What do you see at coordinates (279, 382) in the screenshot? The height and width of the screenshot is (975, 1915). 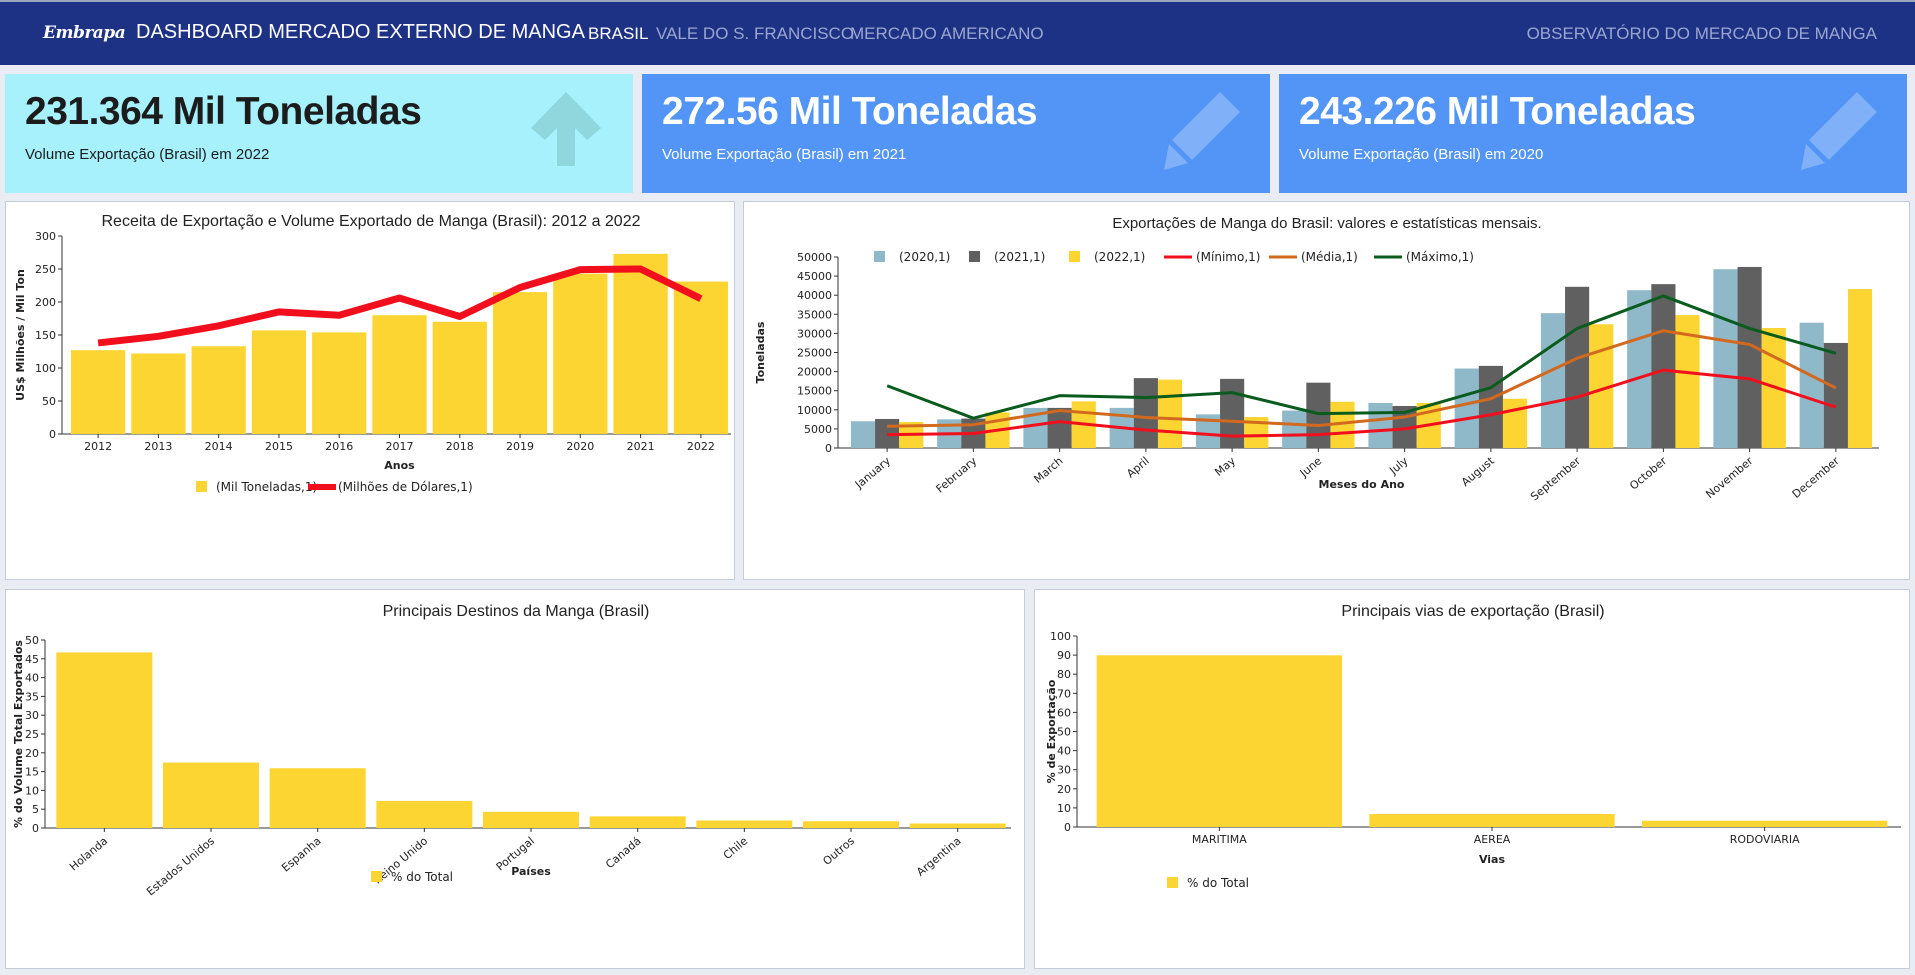 I see `bar-2015` at bounding box center [279, 382].